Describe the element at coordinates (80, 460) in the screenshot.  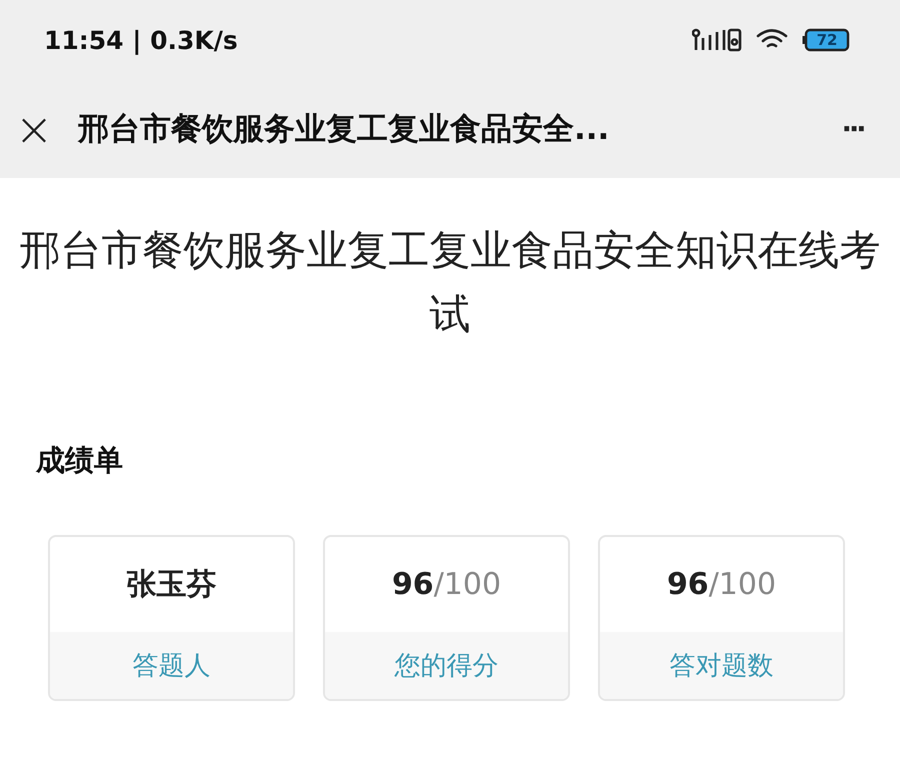
I see `section-title: 成绩单` at that location.